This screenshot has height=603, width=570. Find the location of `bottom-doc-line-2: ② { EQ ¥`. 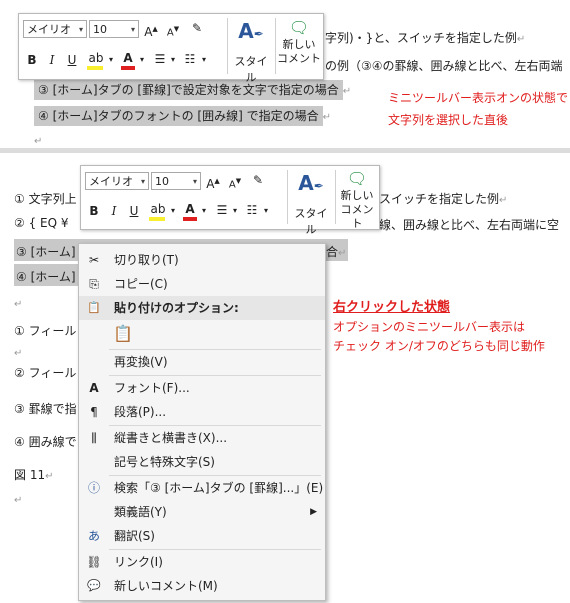

bottom-doc-line-2: ② { EQ ¥ is located at coordinates (41, 223).